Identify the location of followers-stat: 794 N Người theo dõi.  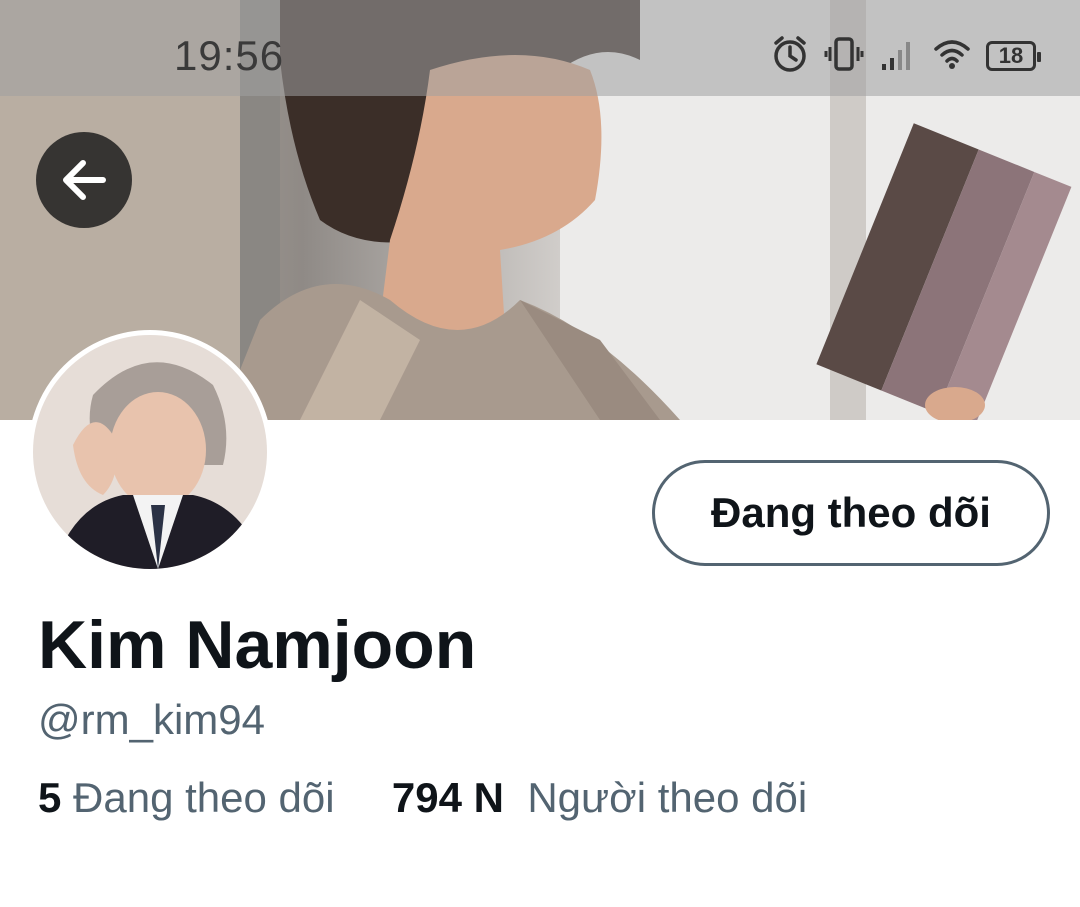
(599, 797).